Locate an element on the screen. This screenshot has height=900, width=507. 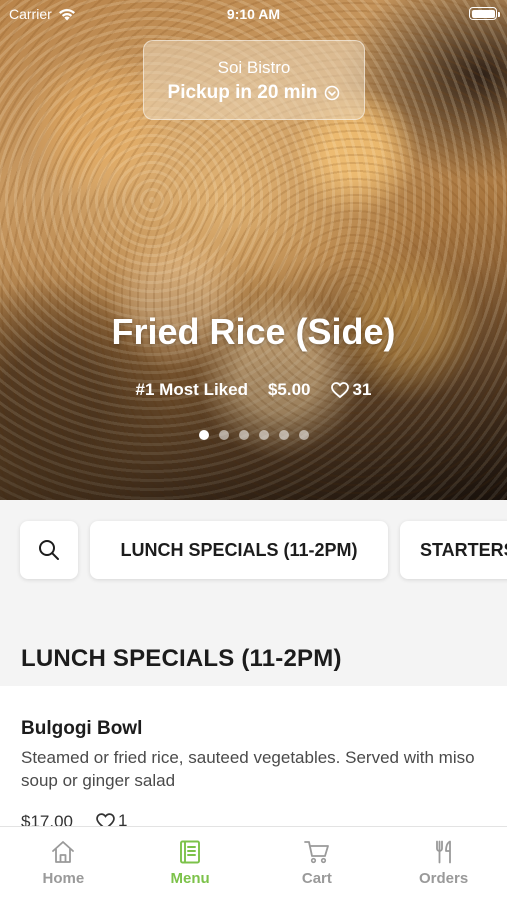
tab-cart: Cart is located at coordinates (317, 863).